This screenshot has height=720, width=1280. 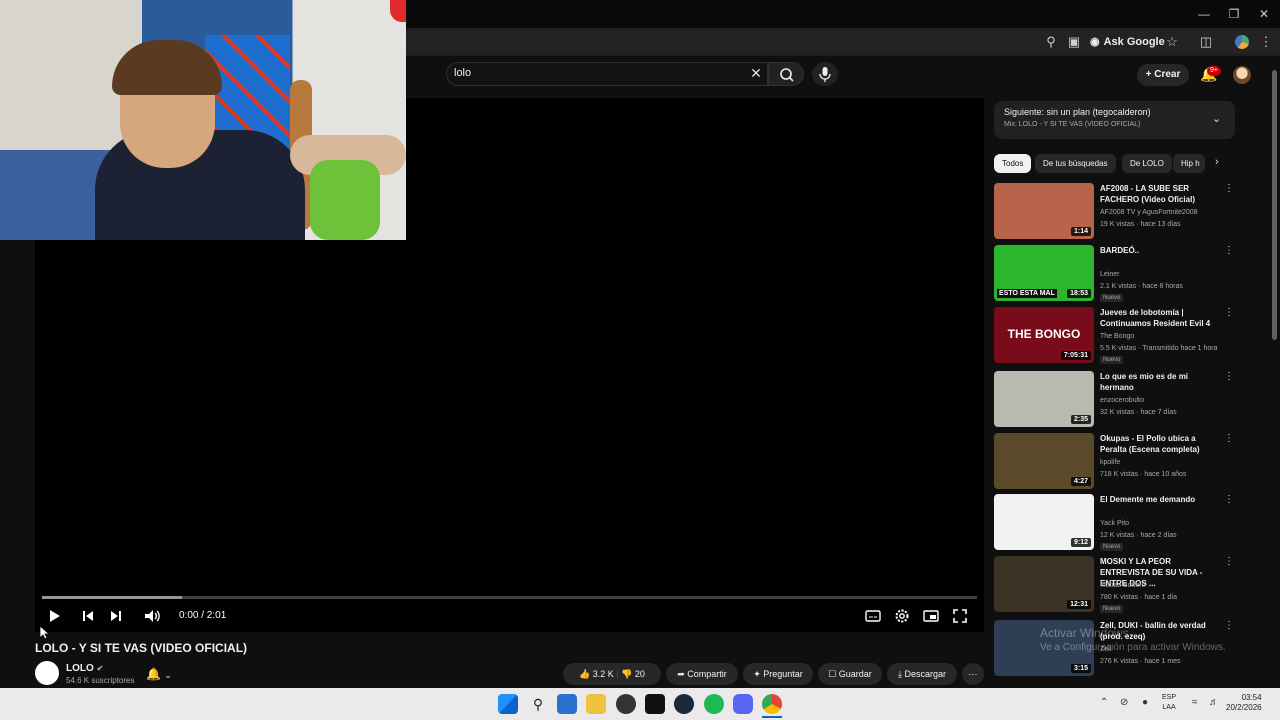 I want to click on steam-icon, so click(x=684, y=704).